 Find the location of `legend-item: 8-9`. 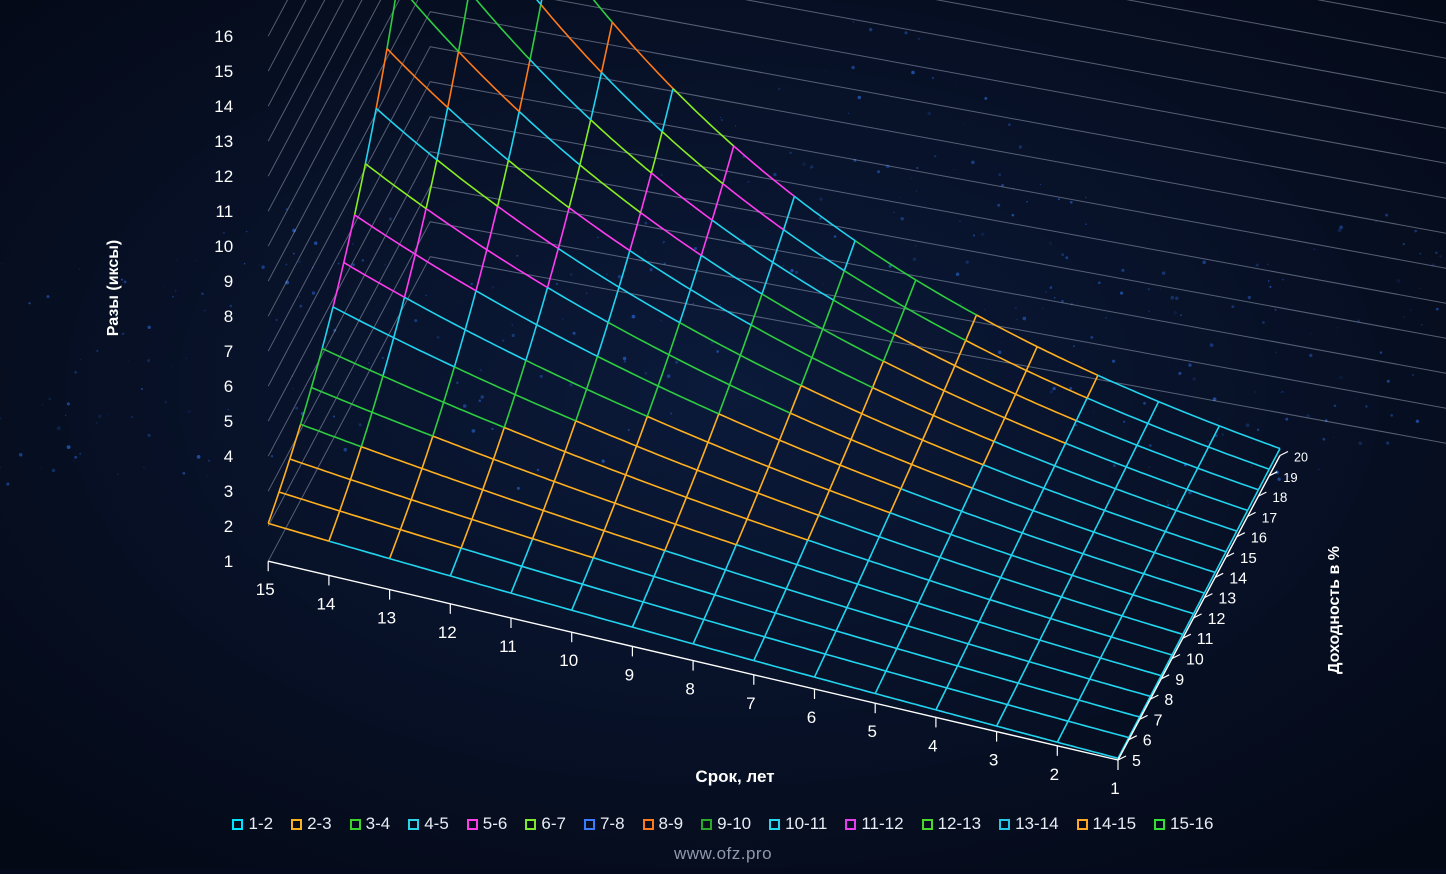

legend-item: 8-9 is located at coordinates (663, 824).